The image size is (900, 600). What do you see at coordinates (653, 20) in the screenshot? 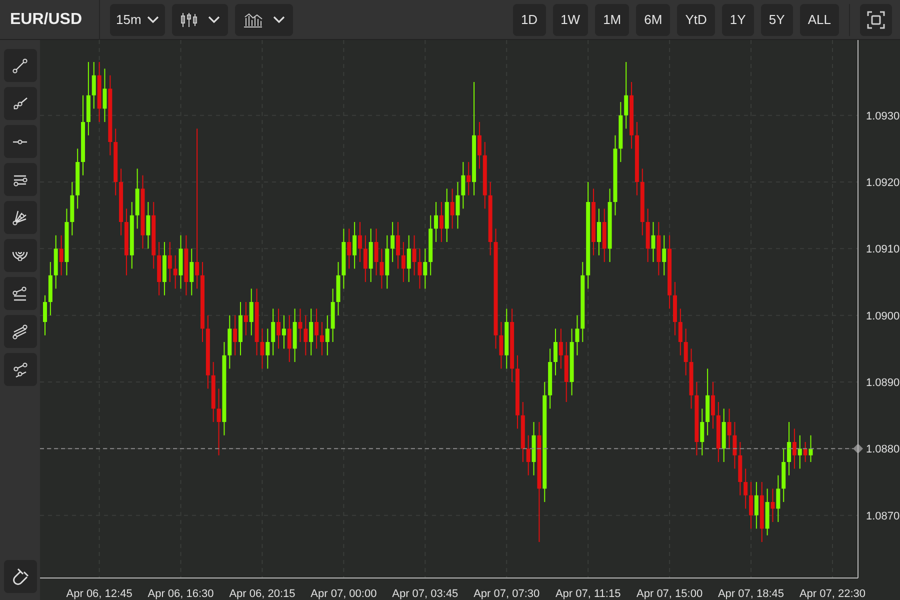
I see `range-button: 6M` at bounding box center [653, 20].